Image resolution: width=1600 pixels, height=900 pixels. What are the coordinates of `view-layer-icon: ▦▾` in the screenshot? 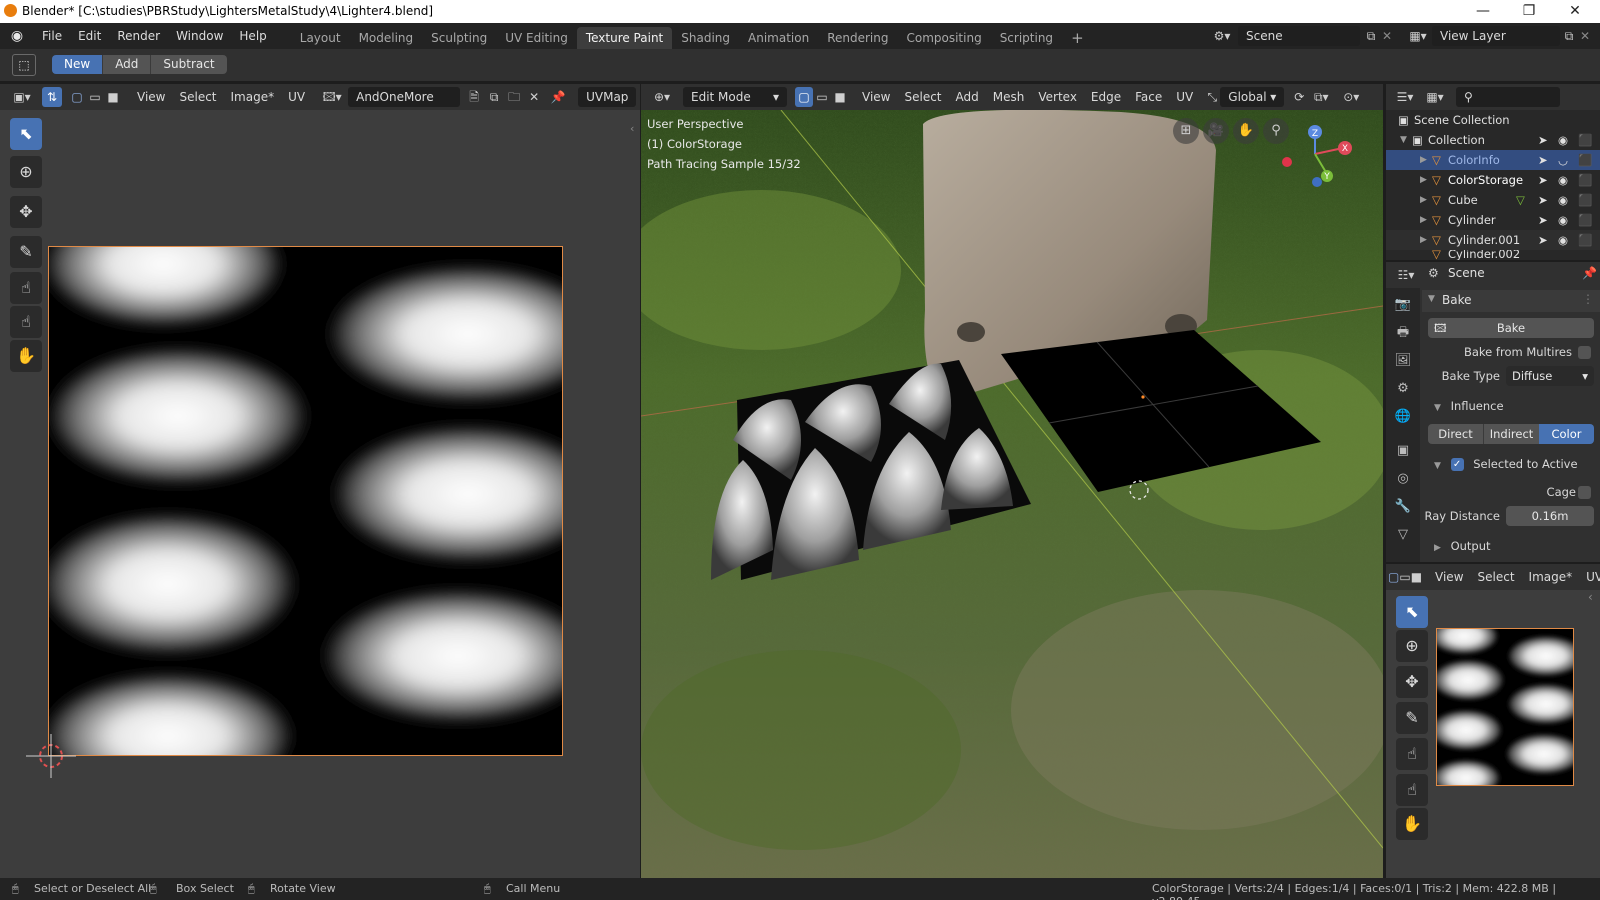 It's located at (1418, 36).